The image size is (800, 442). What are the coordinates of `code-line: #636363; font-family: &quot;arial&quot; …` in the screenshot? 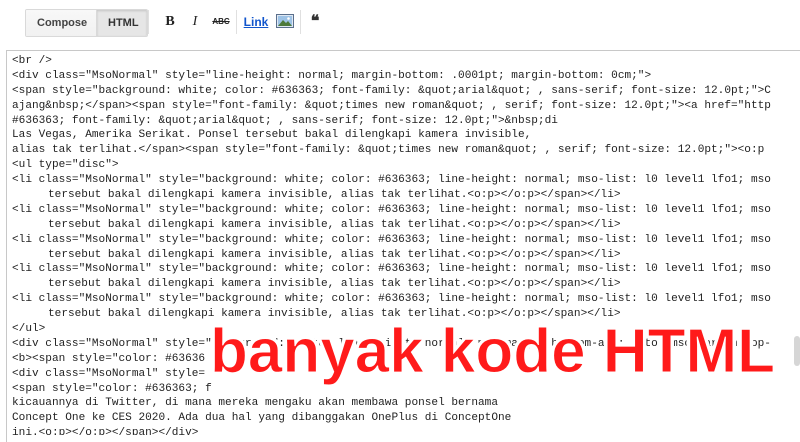 It's located at (285, 120).